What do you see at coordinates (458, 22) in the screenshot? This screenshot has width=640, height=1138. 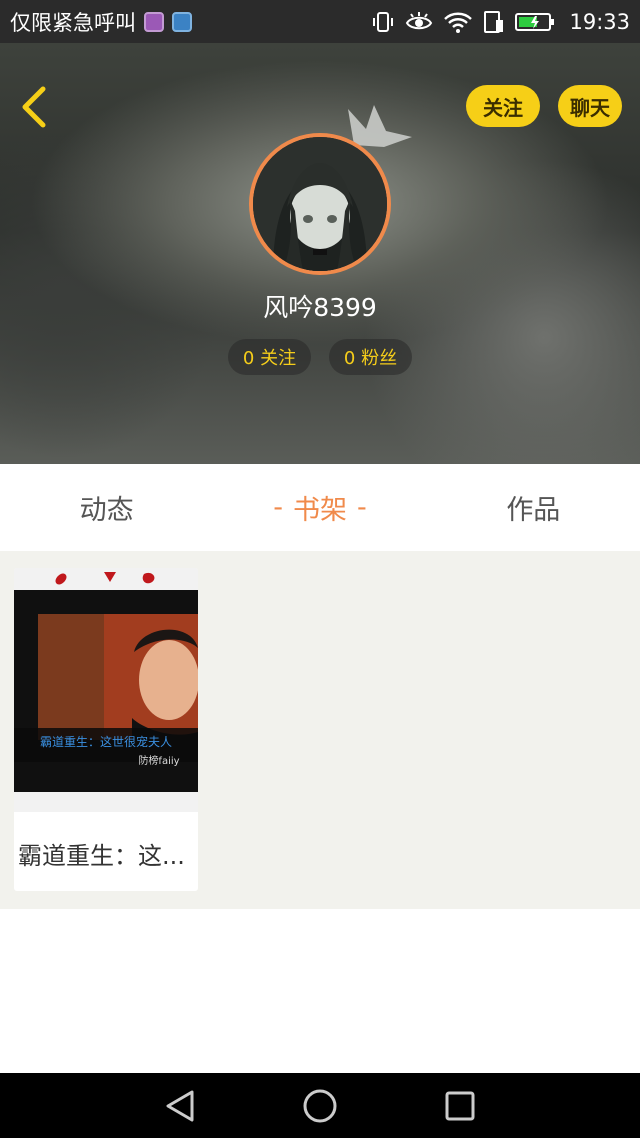 I see `wifi-icon` at bounding box center [458, 22].